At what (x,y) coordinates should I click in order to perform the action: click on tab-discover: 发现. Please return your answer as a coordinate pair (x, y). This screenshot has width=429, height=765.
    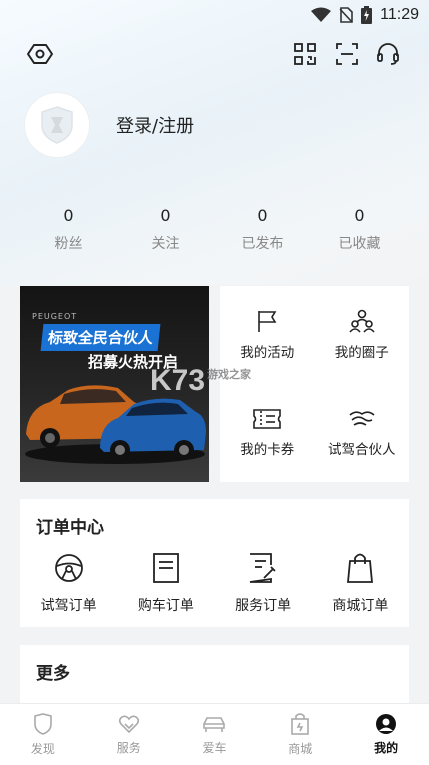
    Looking at the image, I should click on (43, 734).